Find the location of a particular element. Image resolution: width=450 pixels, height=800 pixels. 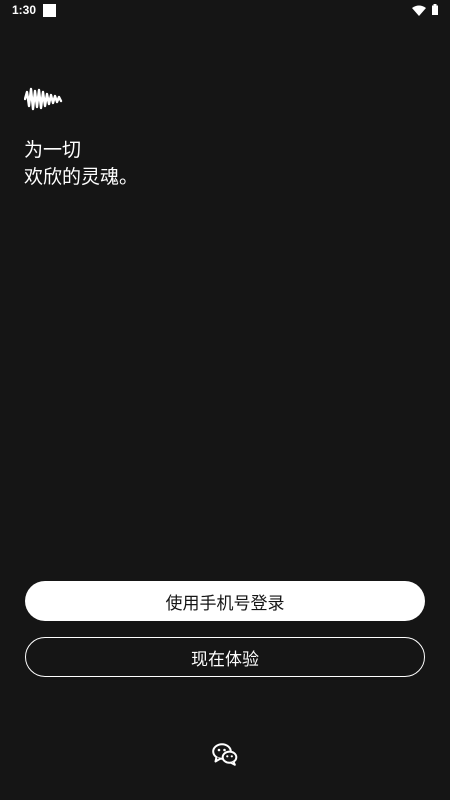

tagline-line-2: 欢欣的灵魂。 is located at coordinates (81, 177).